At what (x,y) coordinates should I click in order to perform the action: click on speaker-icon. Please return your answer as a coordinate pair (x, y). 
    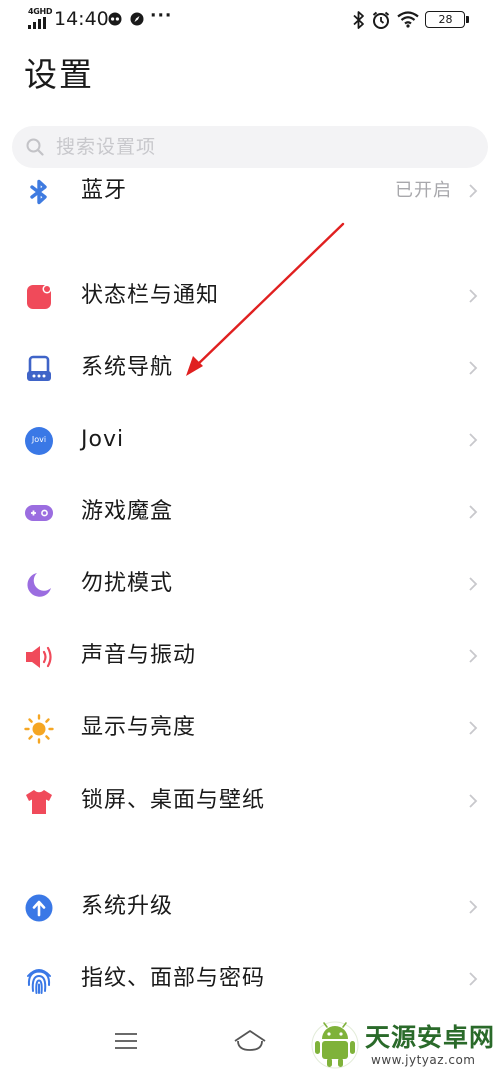
    Looking at the image, I should click on (39, 657).